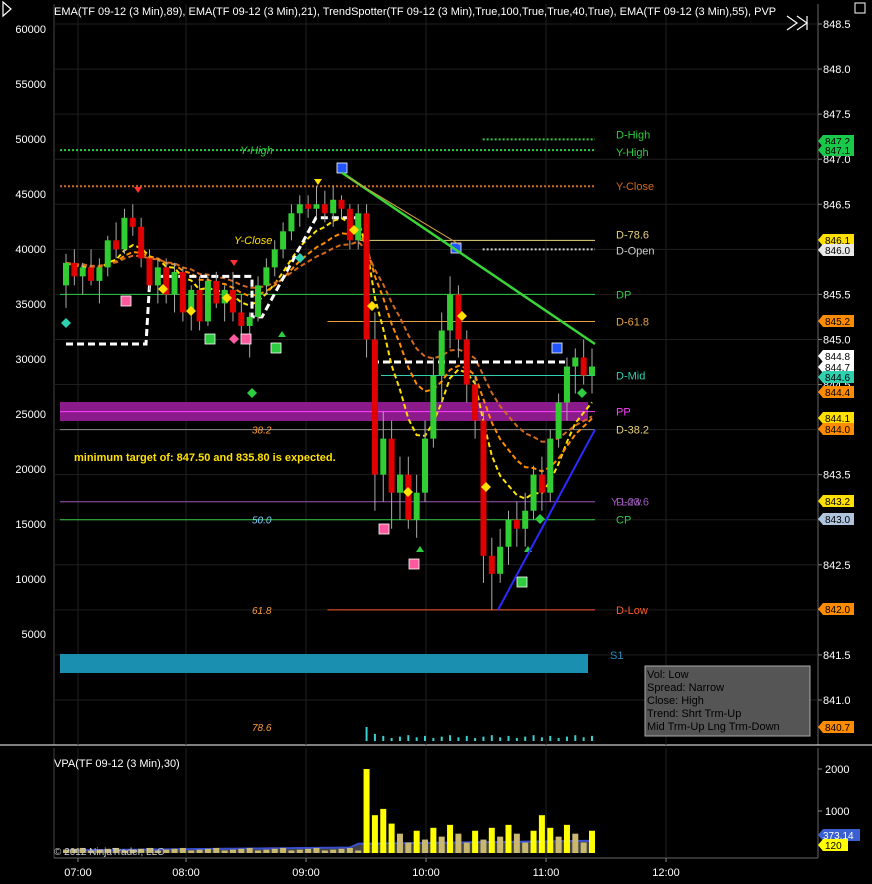 The image size is (872, 884). I want to click on volume-tick-label: 55000, so click(30, 85).